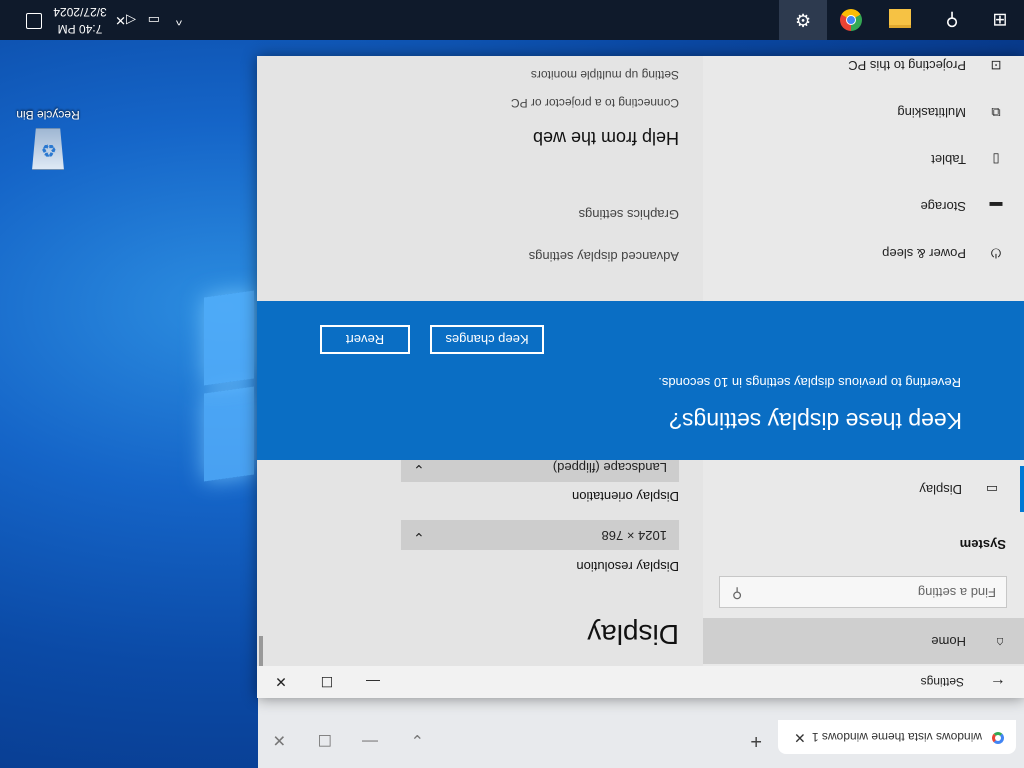  What do you see at coordinates (370, 741) in the screenshot?
I see `browser-minimize-button: —` at bounding box center [370, 741].